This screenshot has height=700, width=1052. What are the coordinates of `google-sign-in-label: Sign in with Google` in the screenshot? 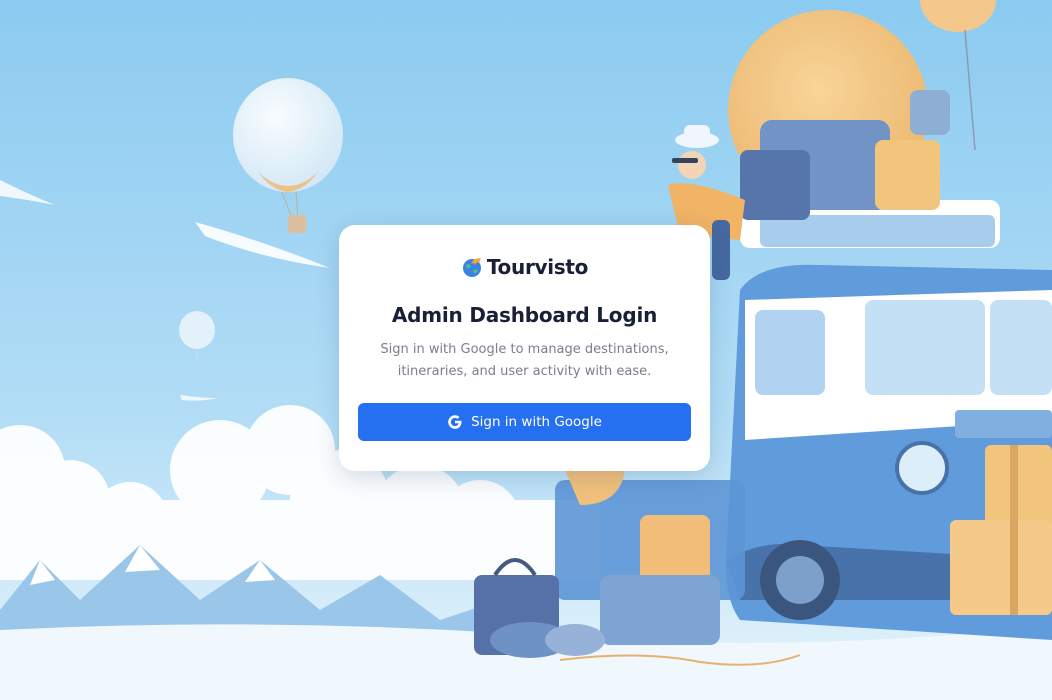 It's located at (536, 422).